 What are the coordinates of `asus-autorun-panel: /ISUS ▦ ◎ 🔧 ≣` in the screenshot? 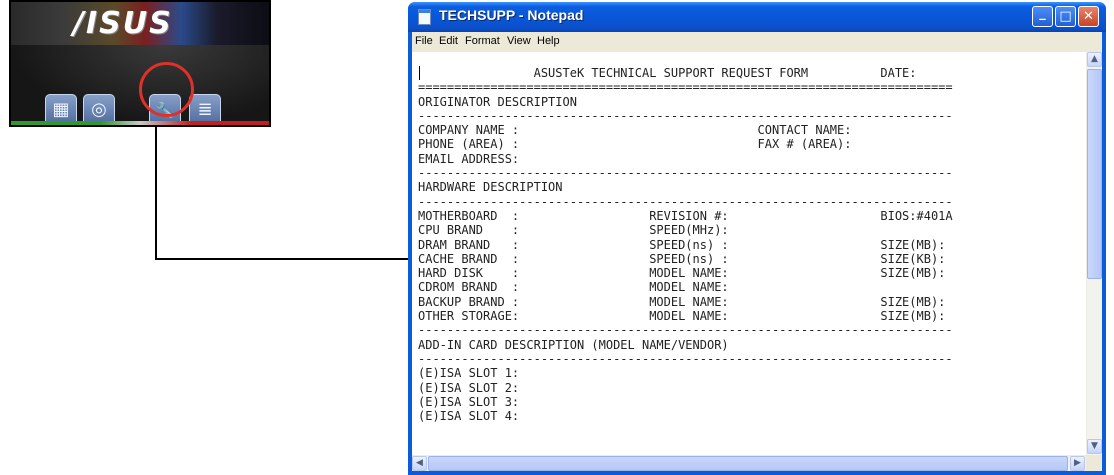 It's located at (140, 63).